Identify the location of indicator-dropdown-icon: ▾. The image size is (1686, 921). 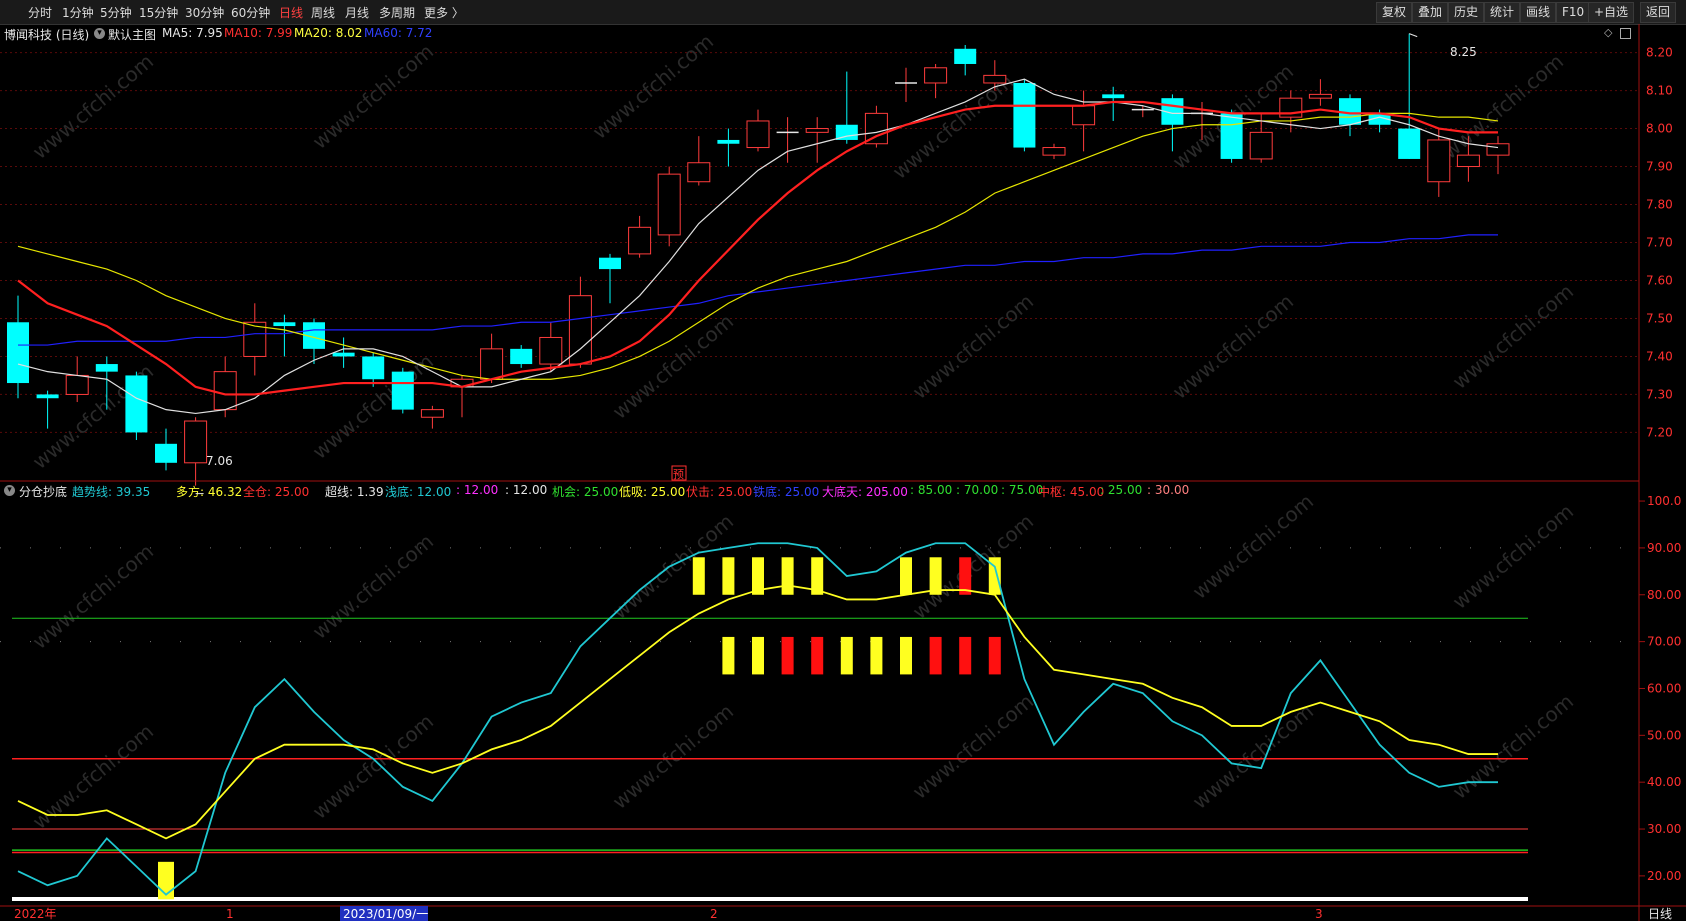
(9, 490).